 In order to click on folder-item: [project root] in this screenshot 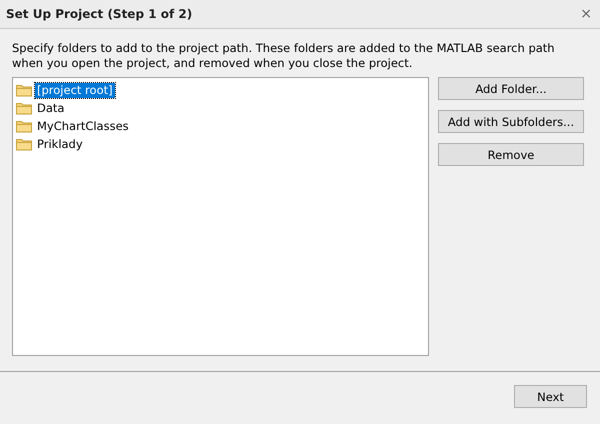, I will do `click(75, 90)`.